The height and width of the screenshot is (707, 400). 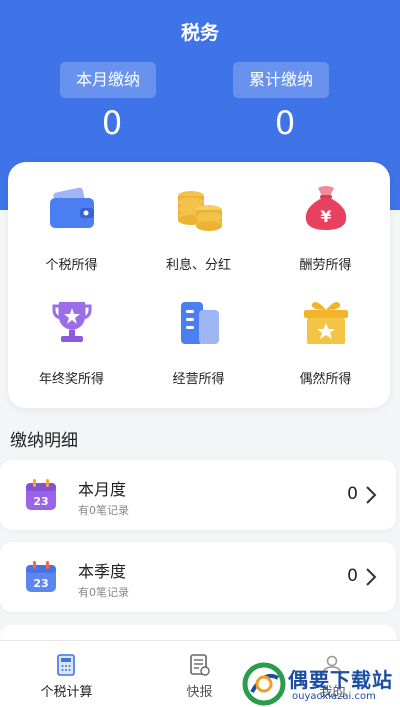 What do you see at coordinates (340, 680) in the screenshot?
I see `watermark-text: 偶要下载站` at bounding box center [340, 680].